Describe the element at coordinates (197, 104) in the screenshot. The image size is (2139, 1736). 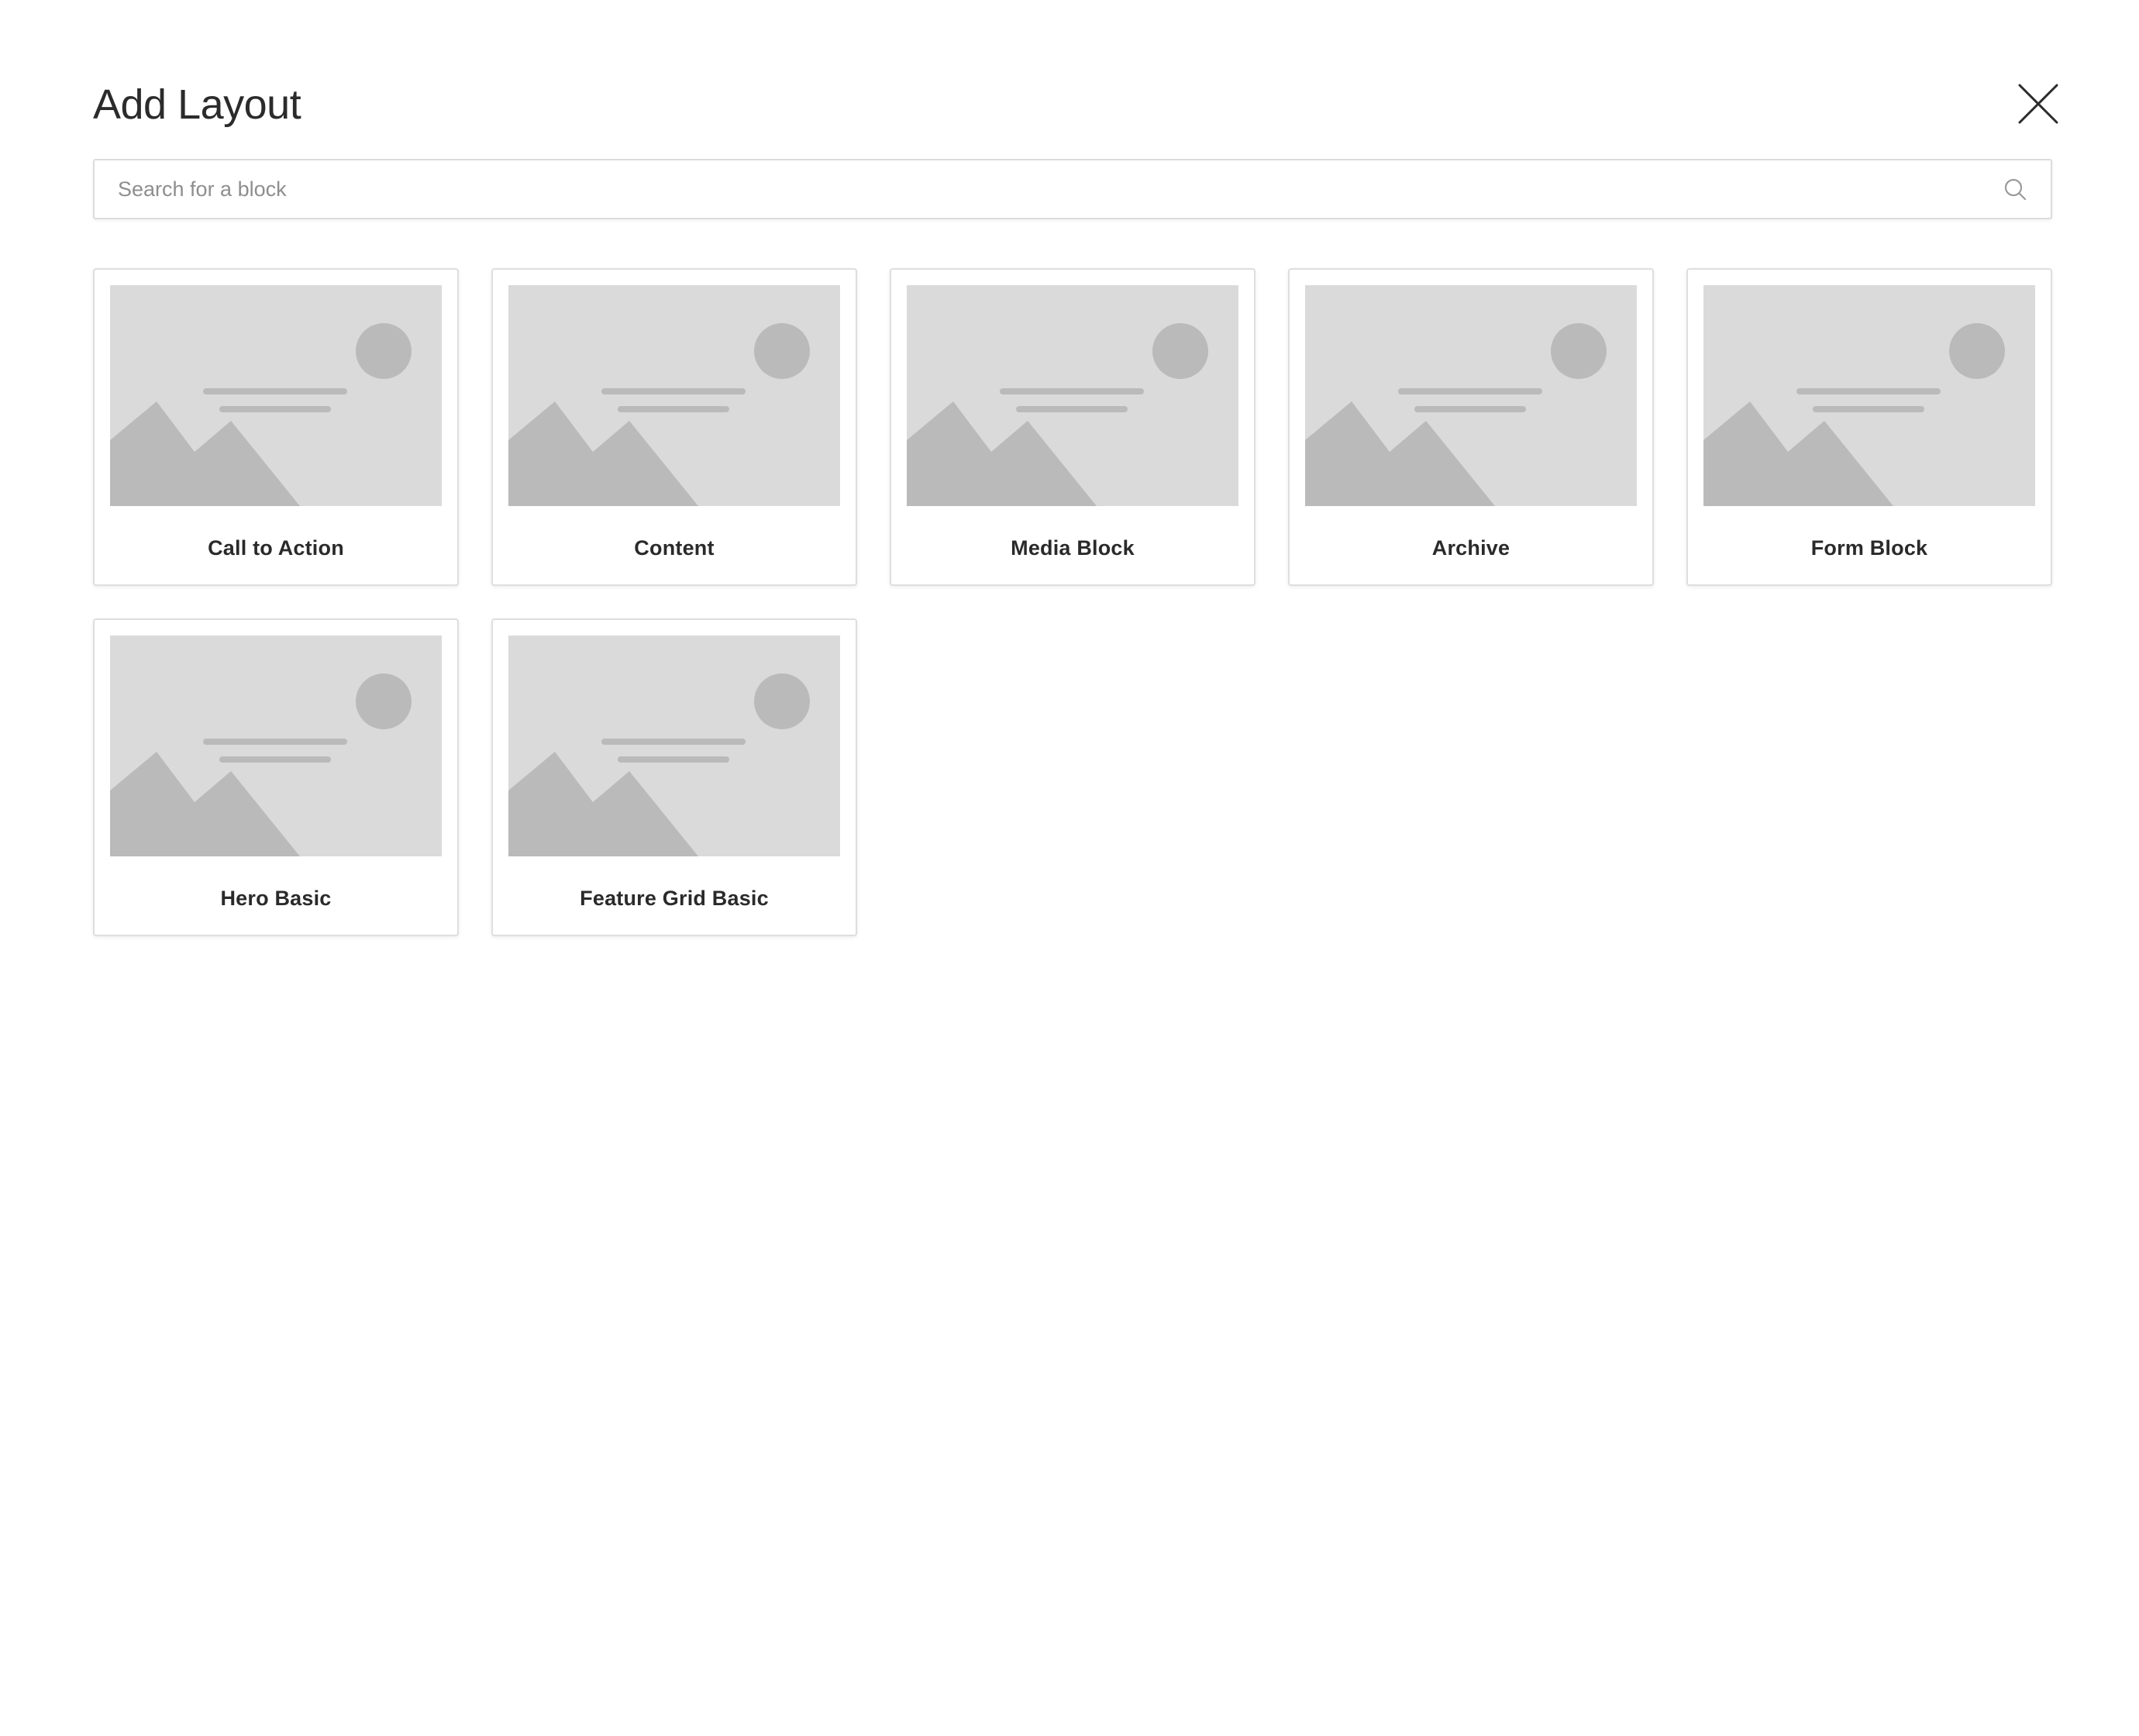
I see `page-title: Add Layout` at that location.